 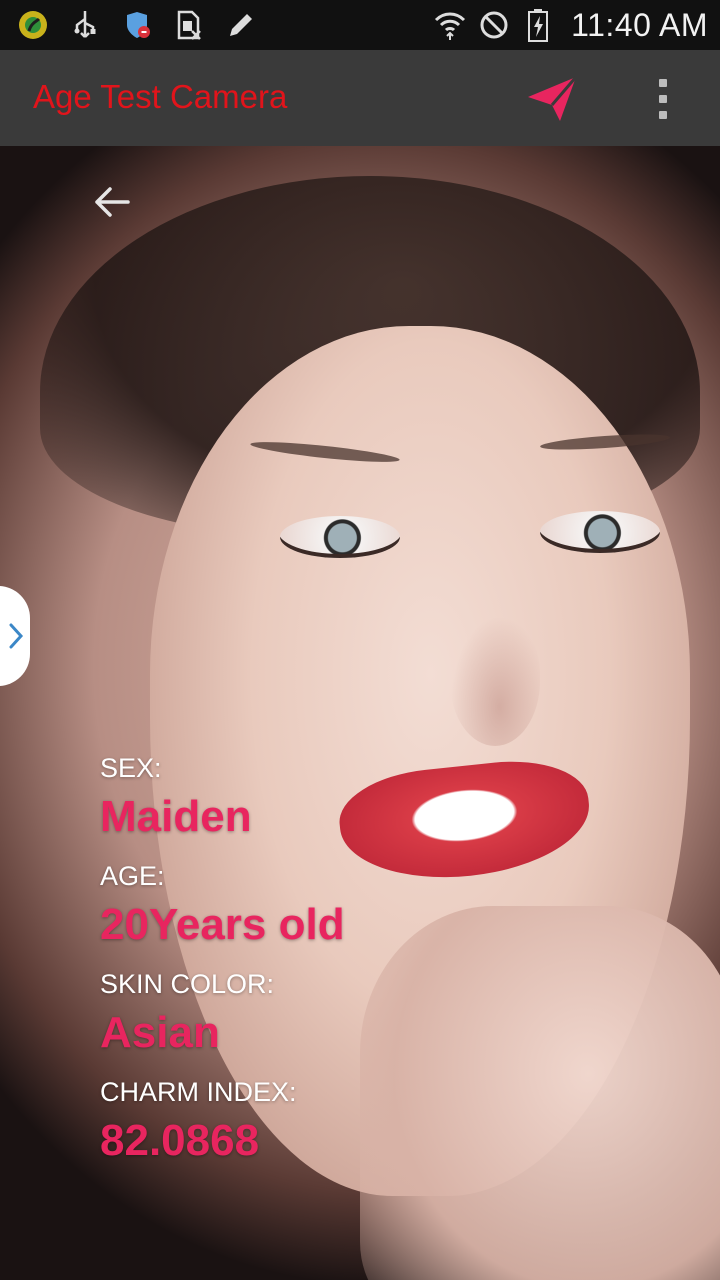 What do you see at coordinates (450, 25) in the screenshot?
I see `wifi-icon` at bounding box center [450, 25].